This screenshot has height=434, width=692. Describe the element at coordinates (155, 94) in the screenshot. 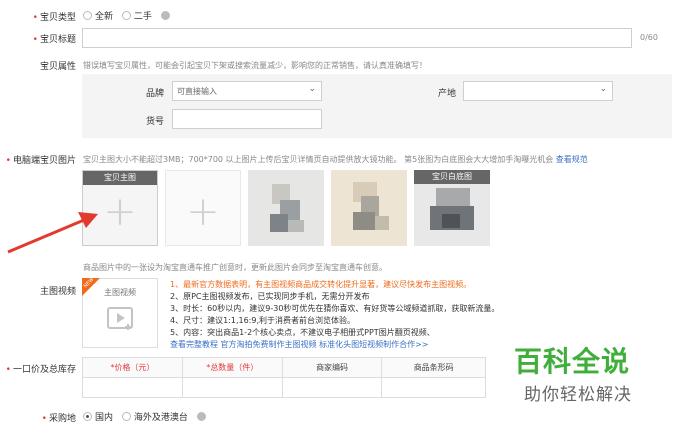

I see `brand-label: 品牌` at that location.